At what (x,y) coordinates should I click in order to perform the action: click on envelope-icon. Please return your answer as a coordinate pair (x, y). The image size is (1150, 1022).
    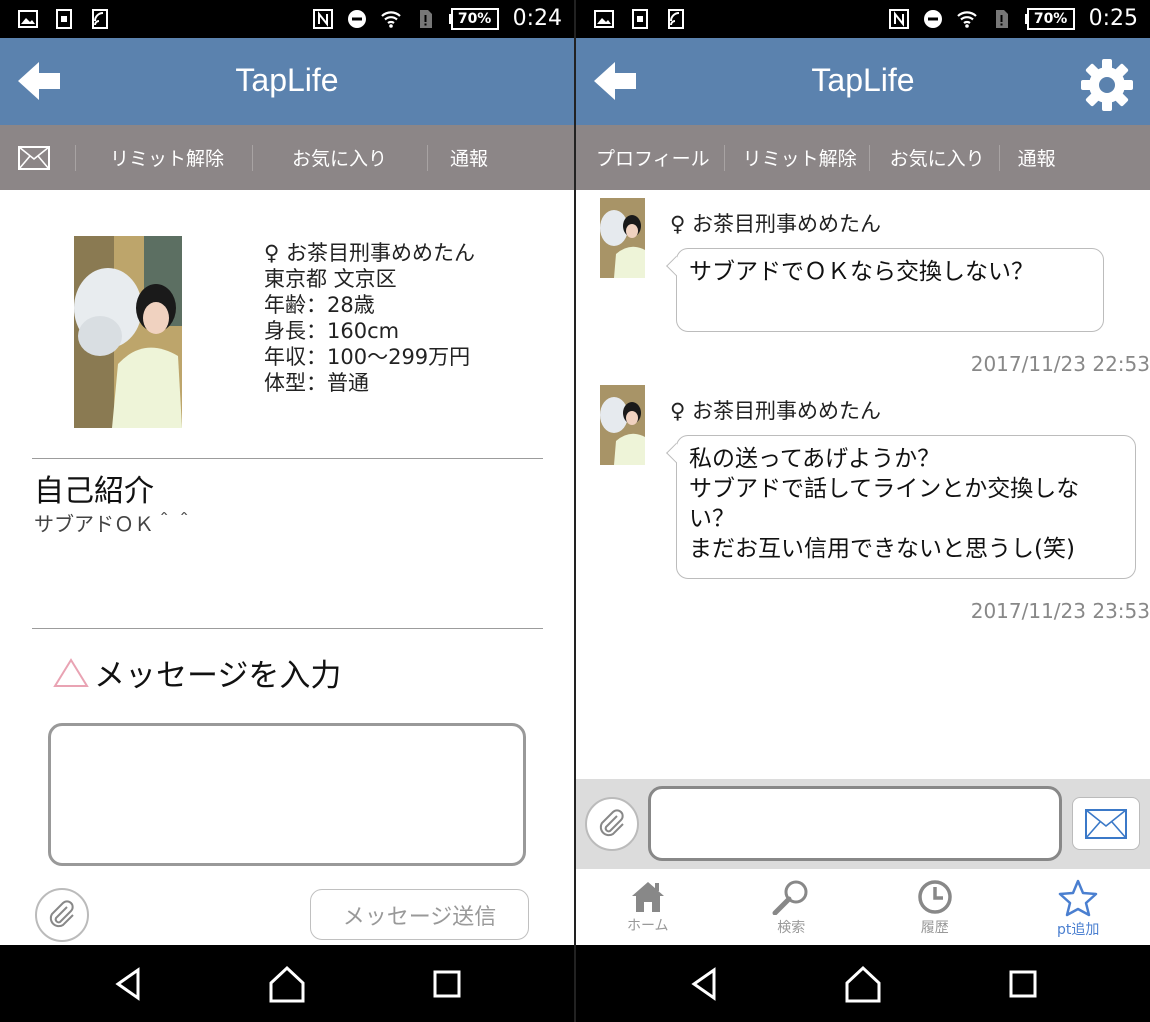
    Looking at the image, I should click on (1106, 823).